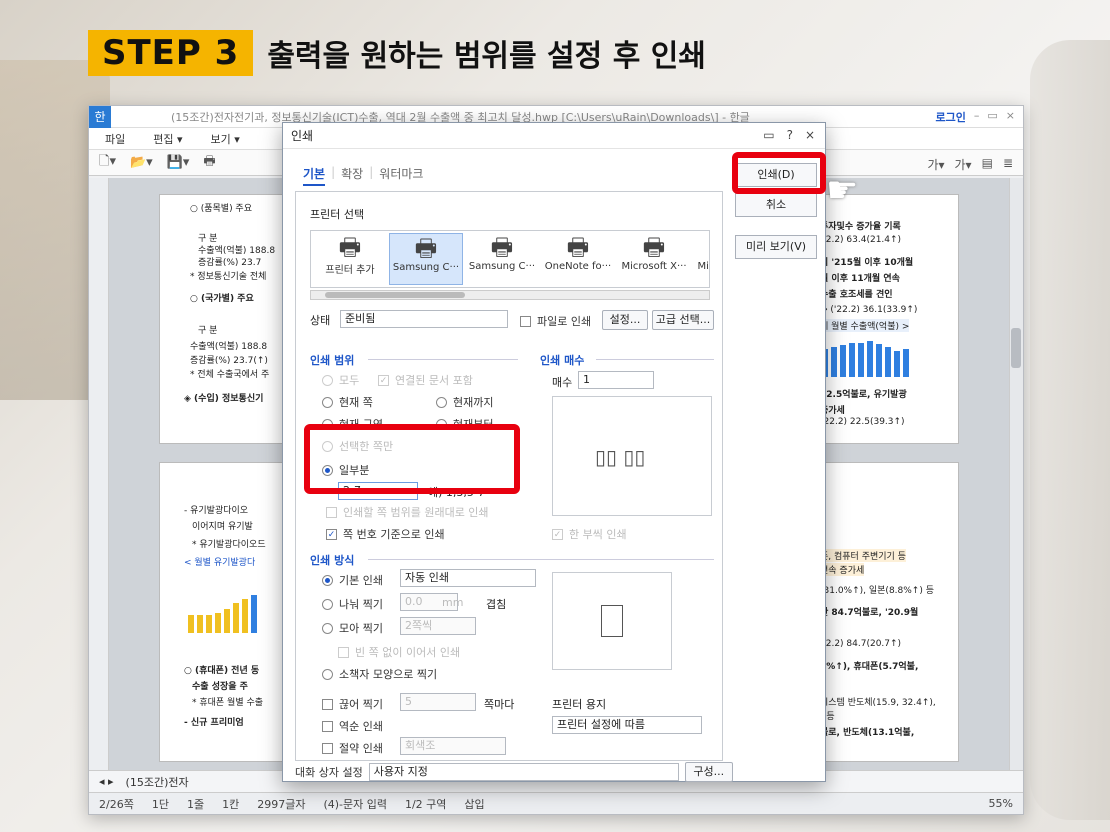 The width and height of the screenshot is (1110, 832). I want to click on dialog-setting-select: 사용자 지정, so click(523, 772).